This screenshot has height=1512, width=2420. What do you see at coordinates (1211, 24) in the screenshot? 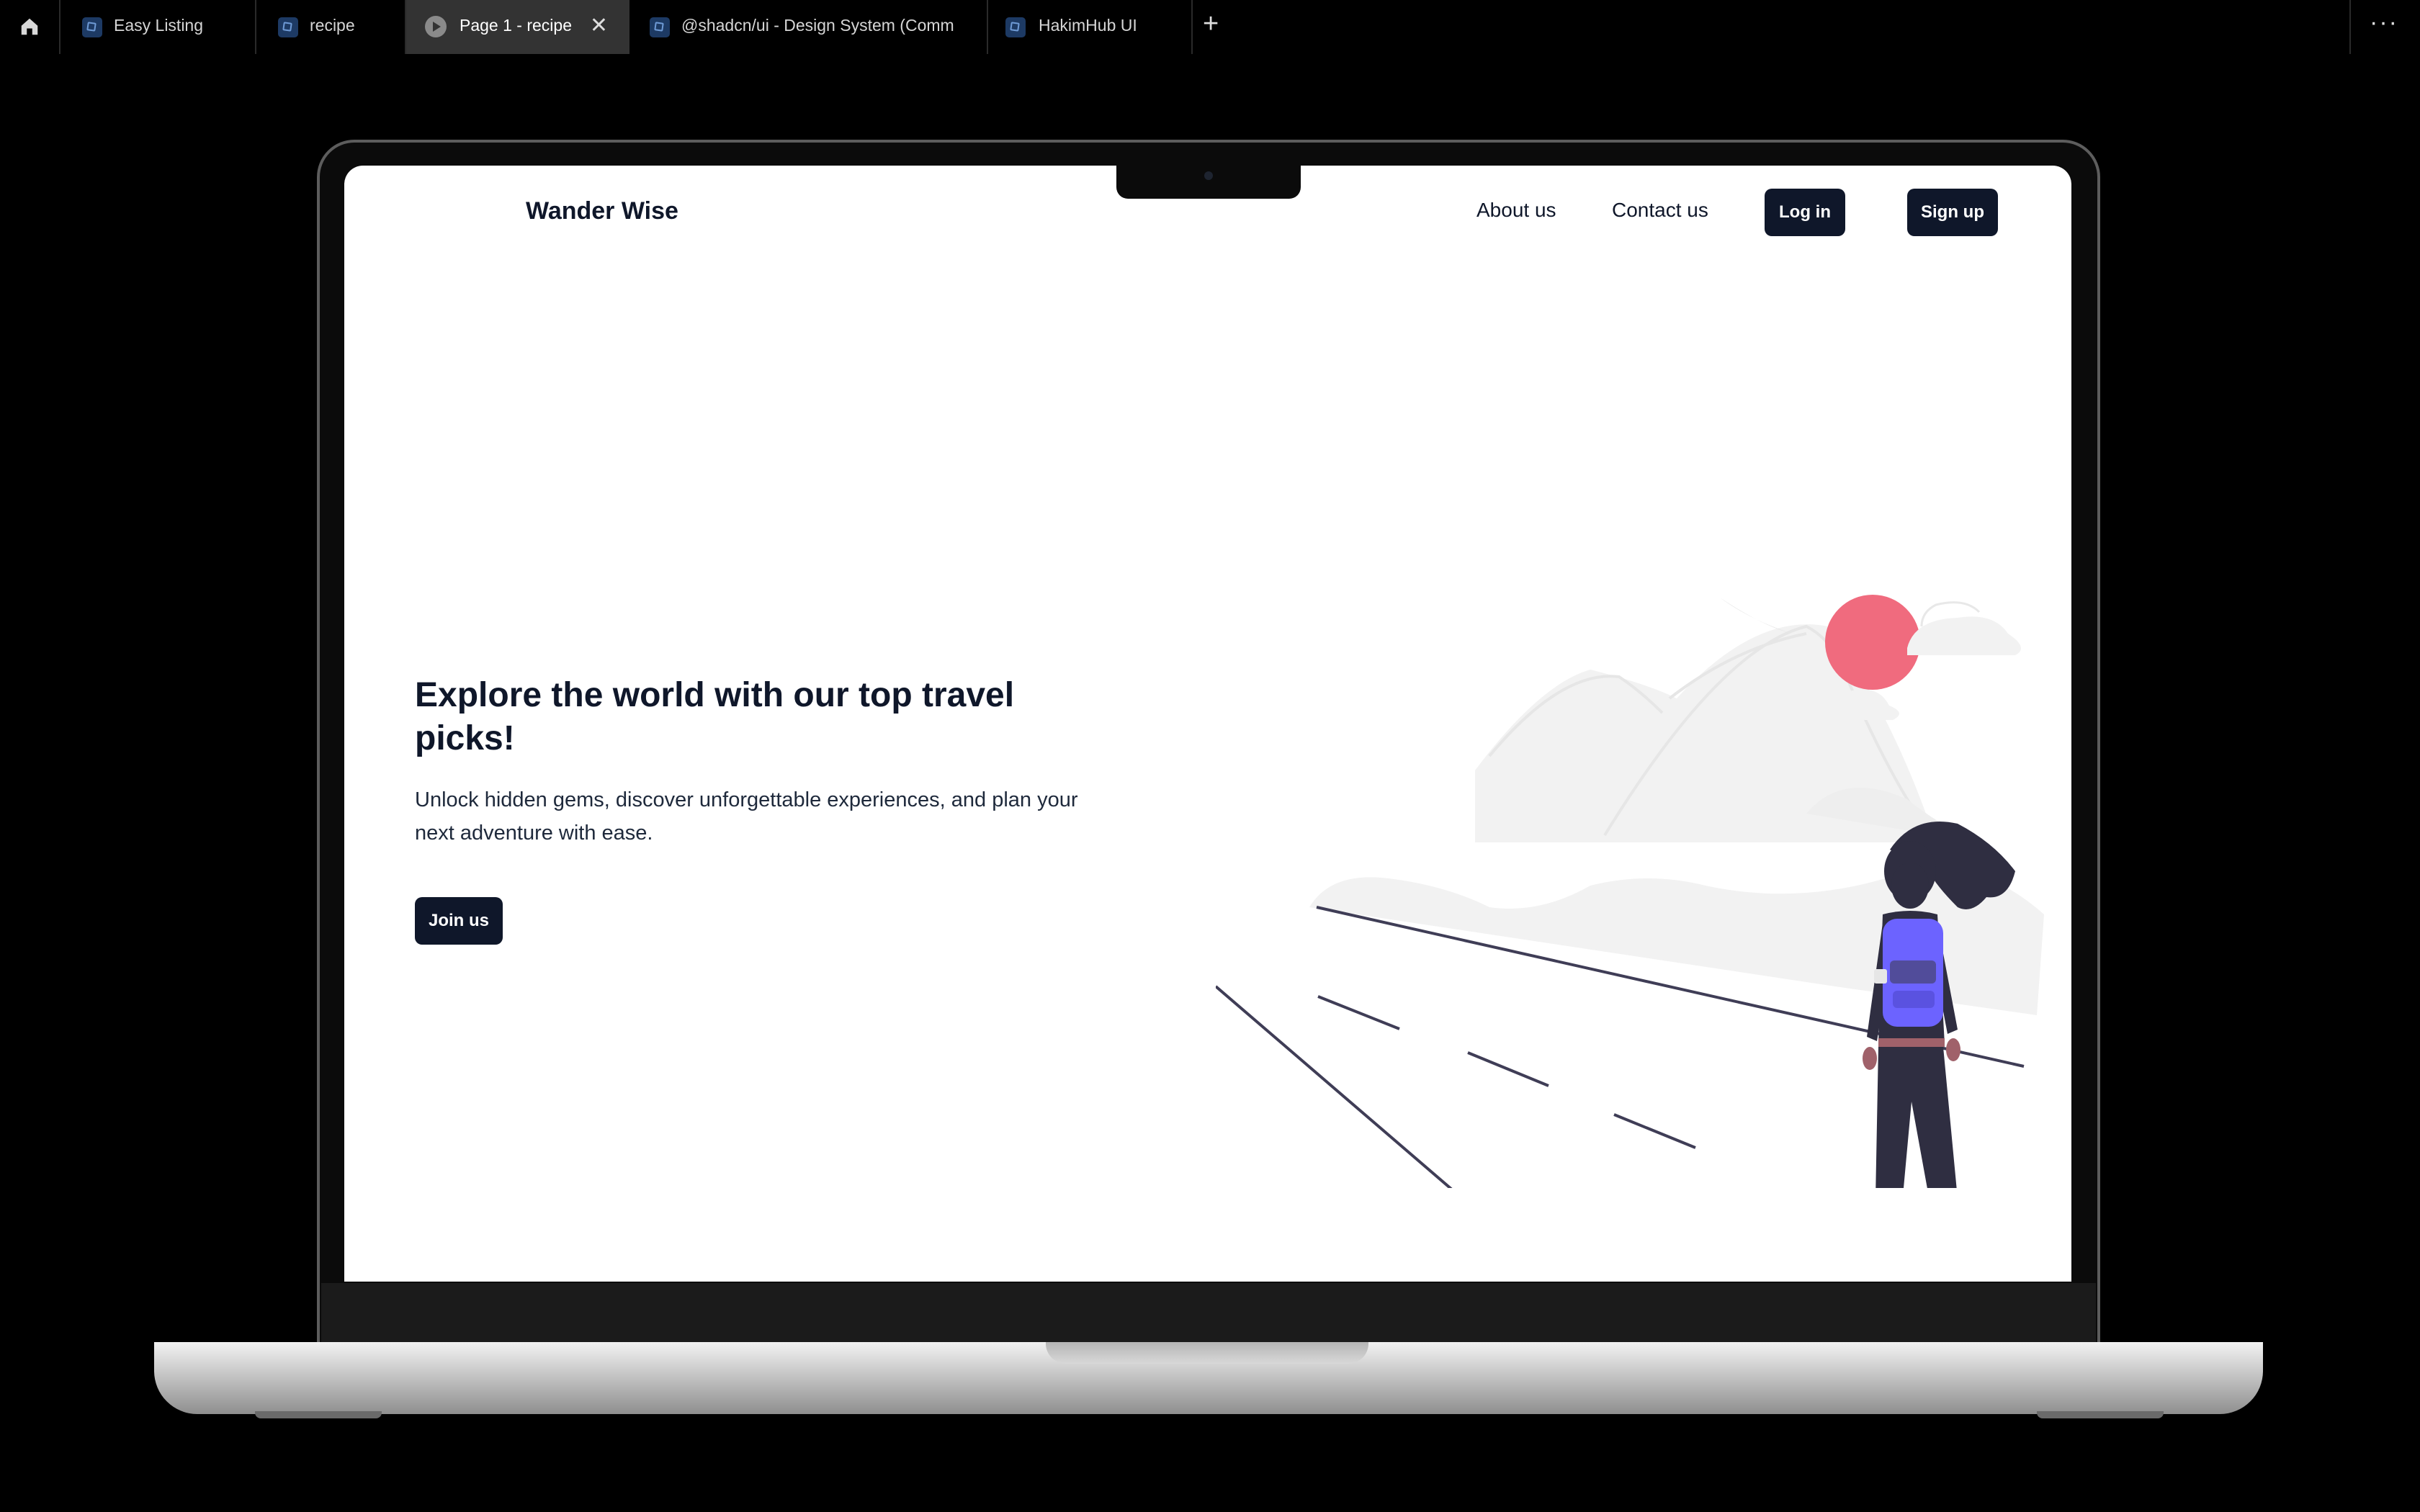
I see `new-tab-button: +` at bounding box center [1211, 24].